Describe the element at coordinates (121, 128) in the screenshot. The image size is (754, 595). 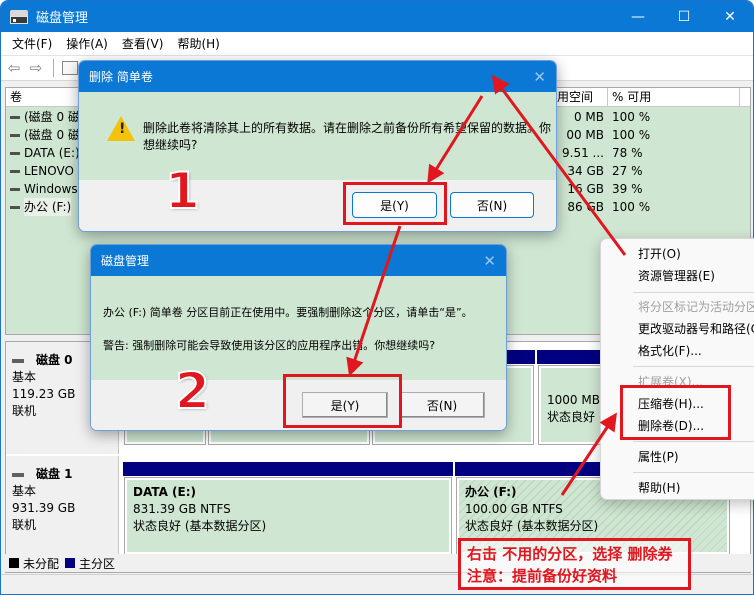
I see `warning-icon: !` at that location.